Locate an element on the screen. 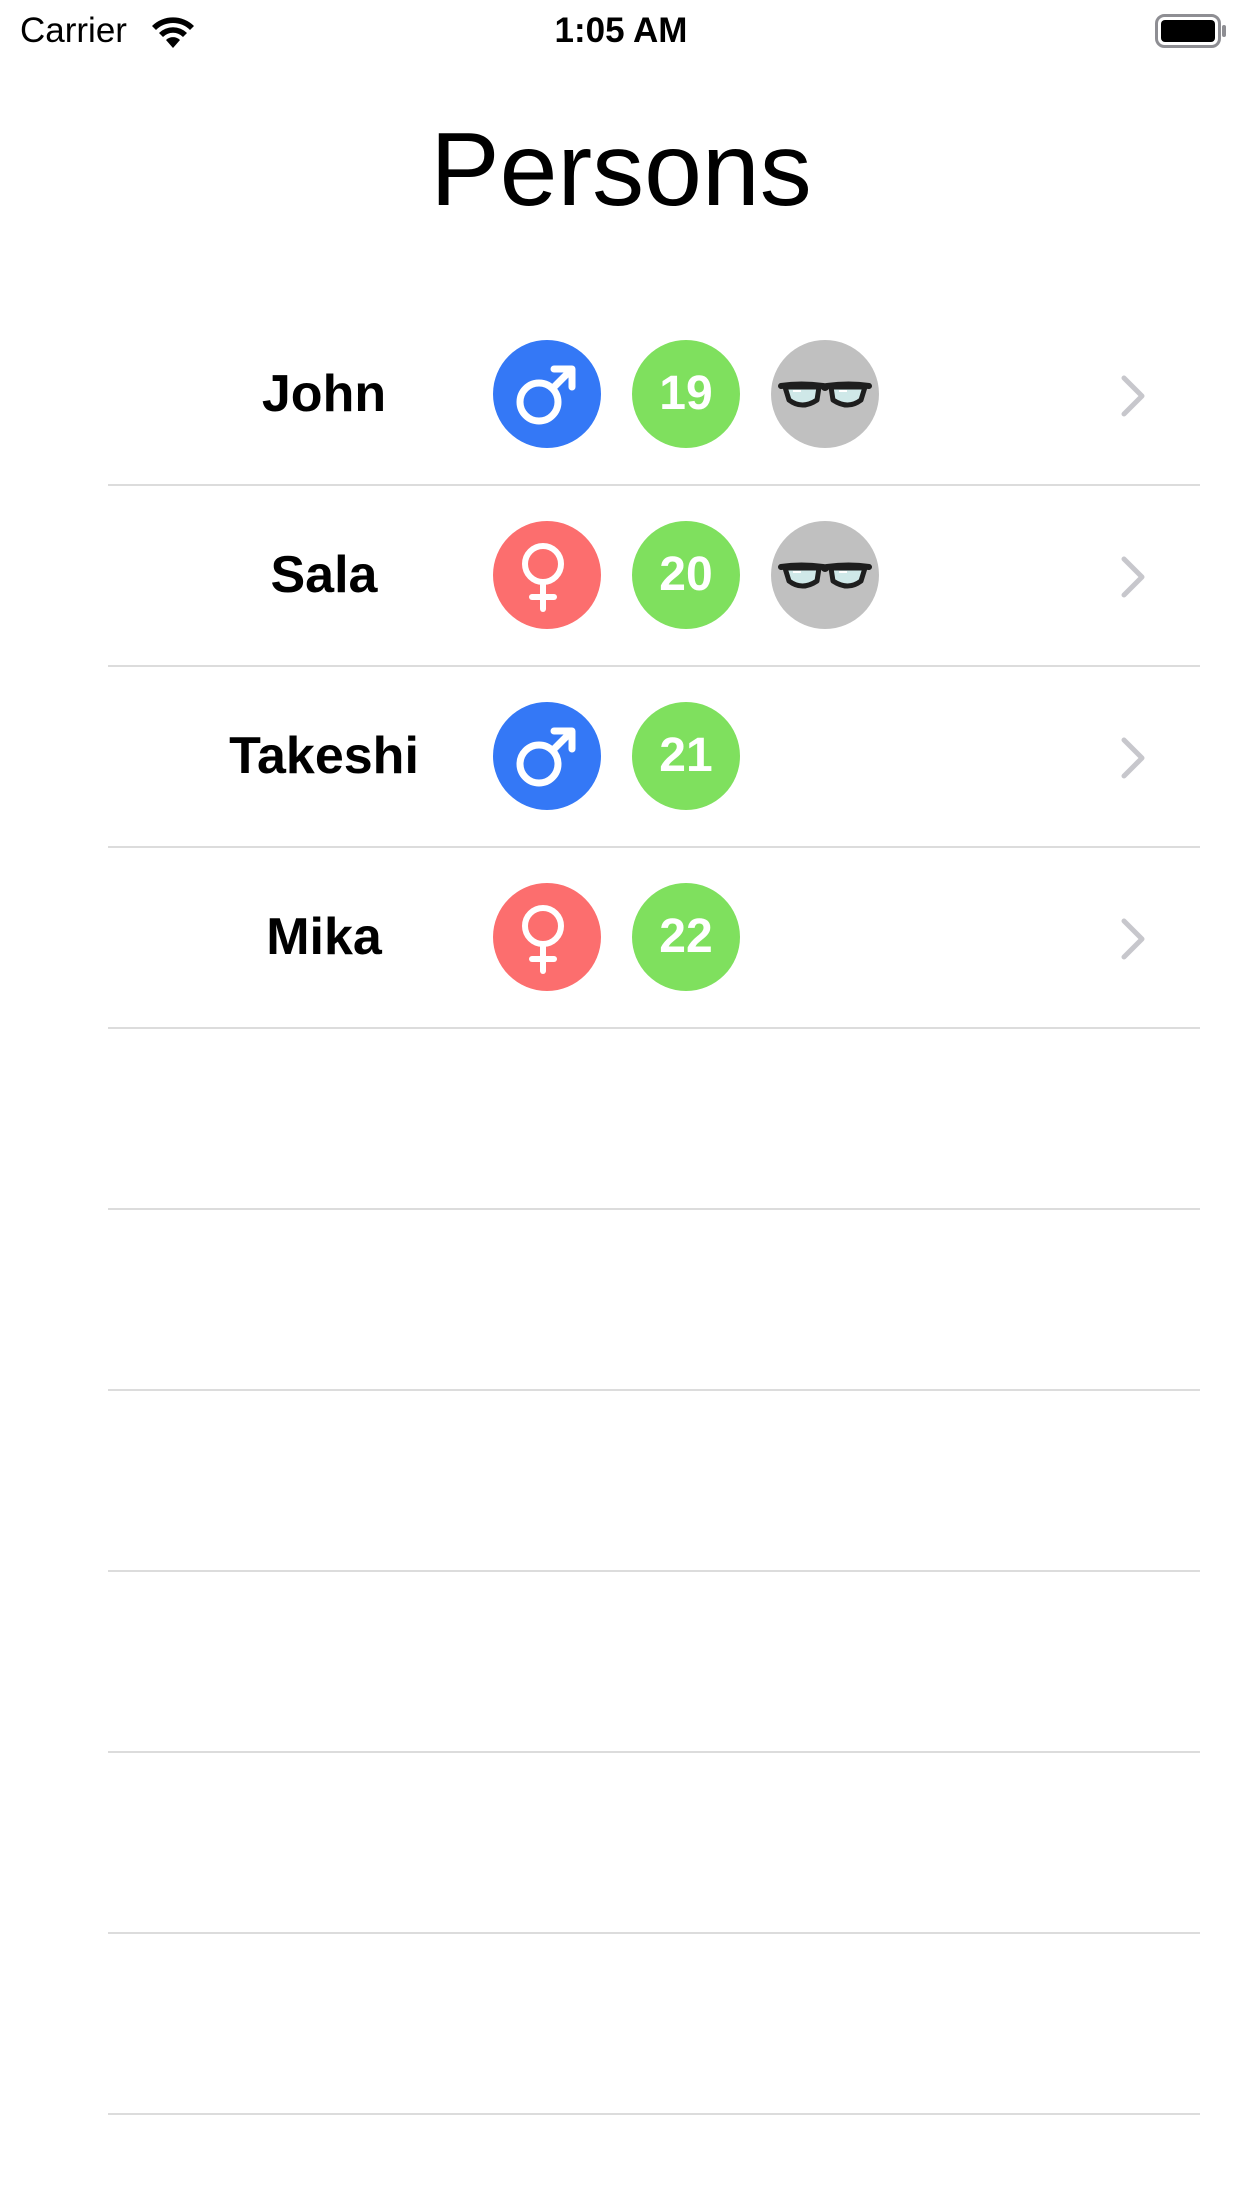  age-badge: 20 is located at coordinates (686, 575).